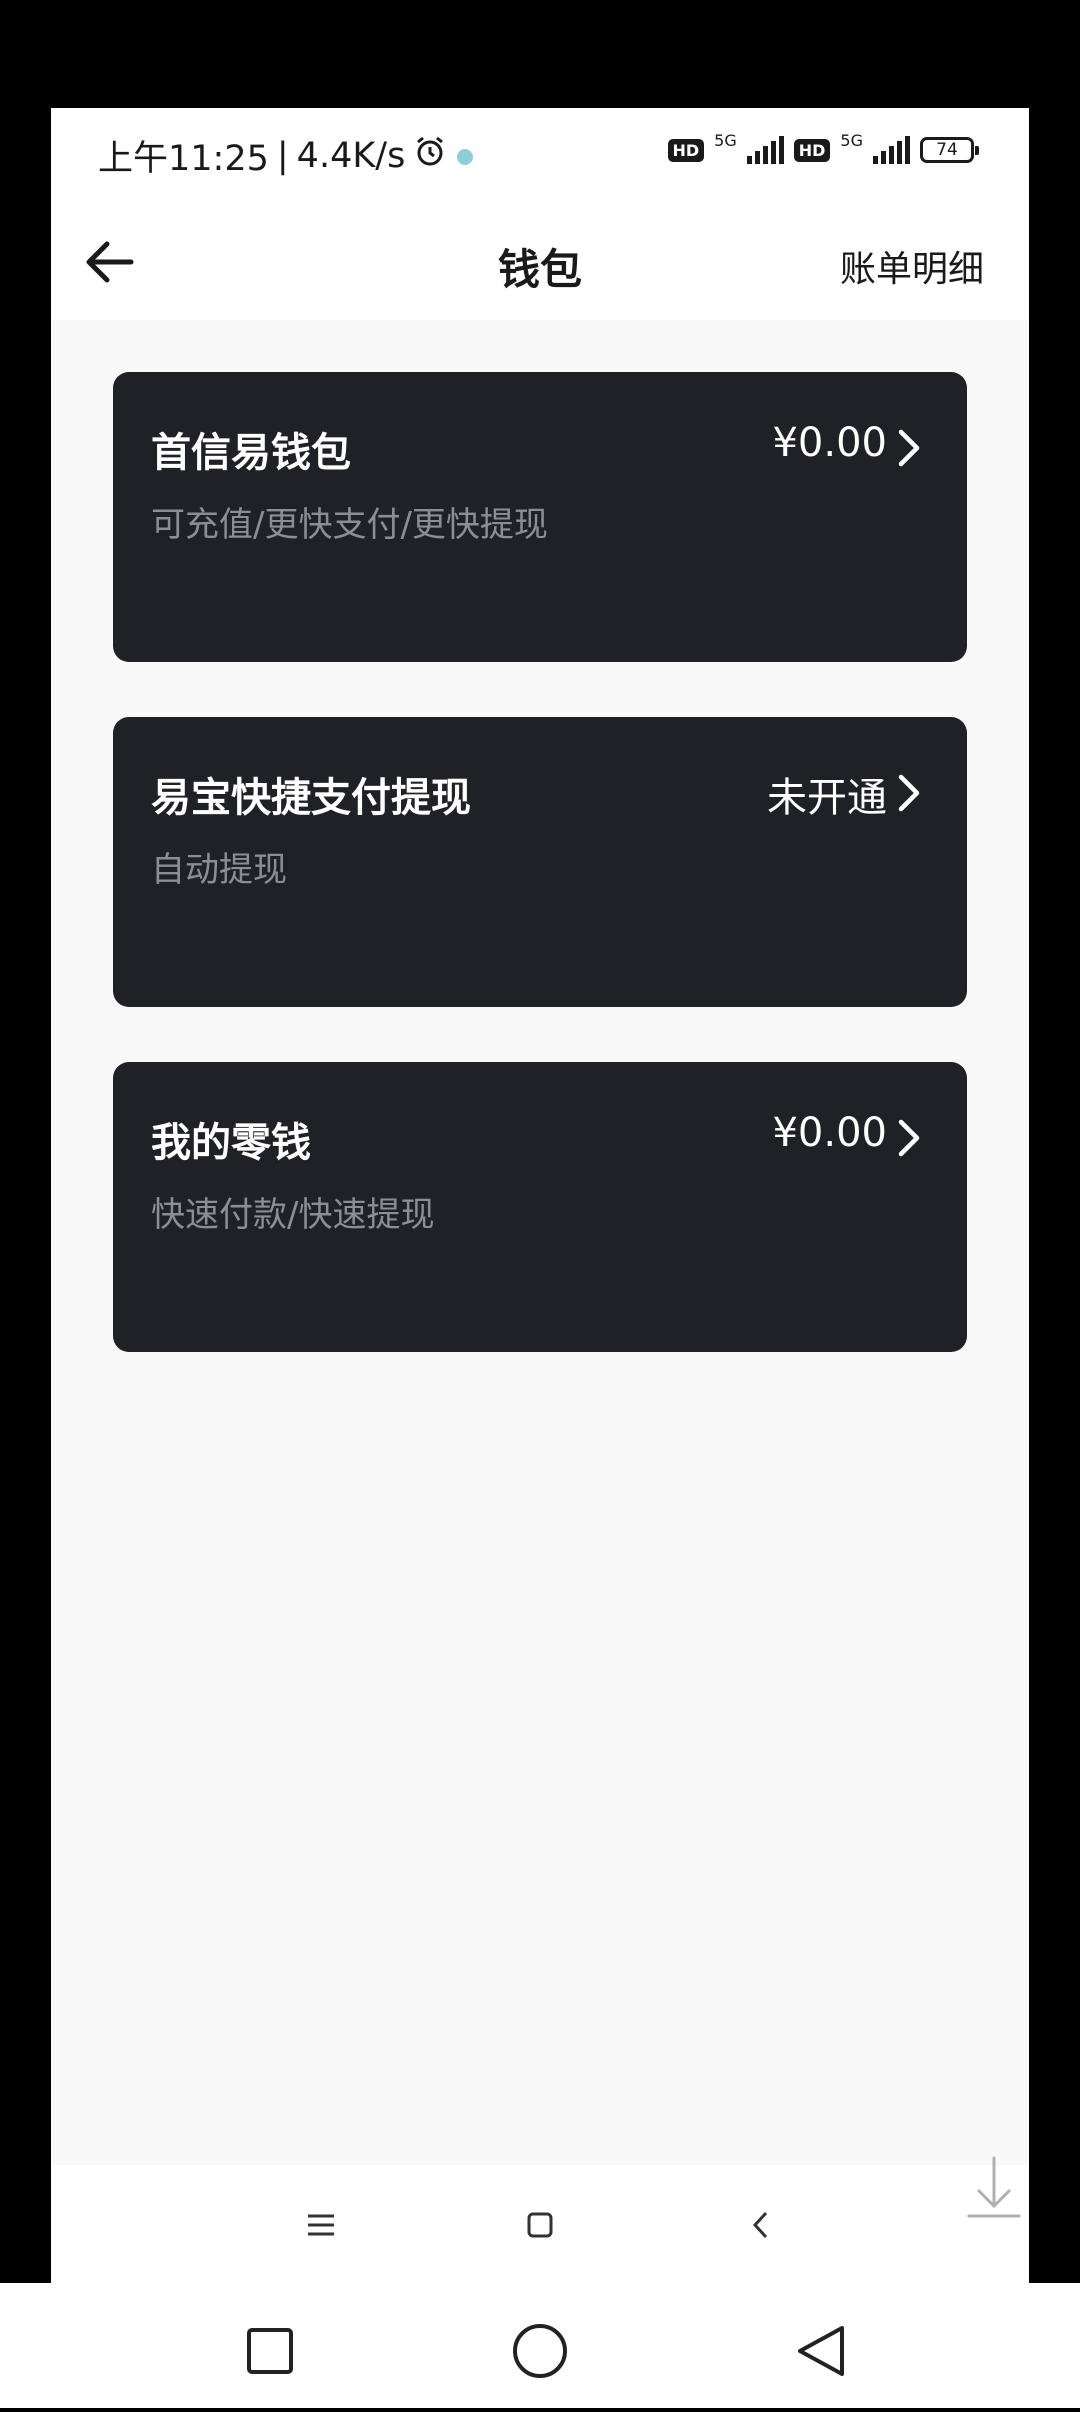 The height and width of the screenshot is (2412, 1080). Describe the element at coordinates (851, 140) in the screenshot. I see `network-type-2: 5G` at that location.